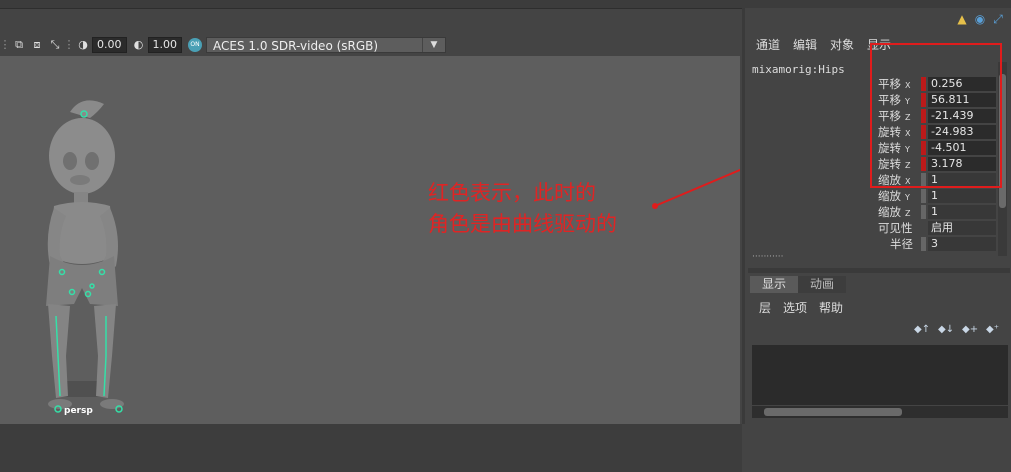 This screenshot has height=472, width=1011. I want to click on channel-value: 3, so click(962, 244).